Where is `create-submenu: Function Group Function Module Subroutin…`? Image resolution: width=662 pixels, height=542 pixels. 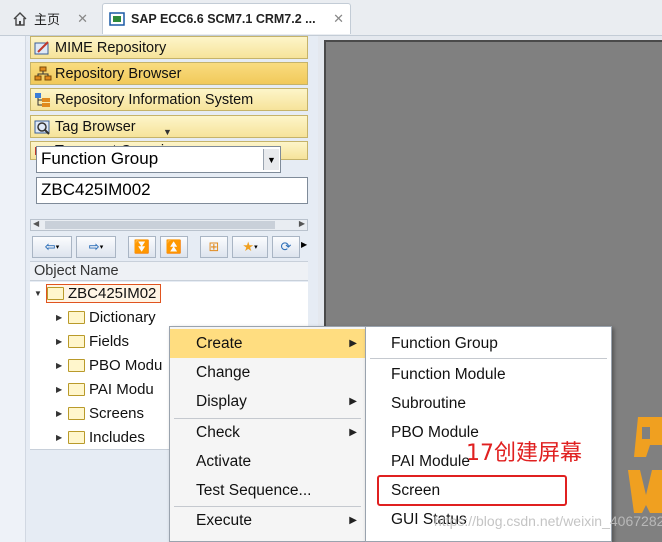 create-submenu: Function Group Function Module Subroutin… is located at coordinates (488, 434).